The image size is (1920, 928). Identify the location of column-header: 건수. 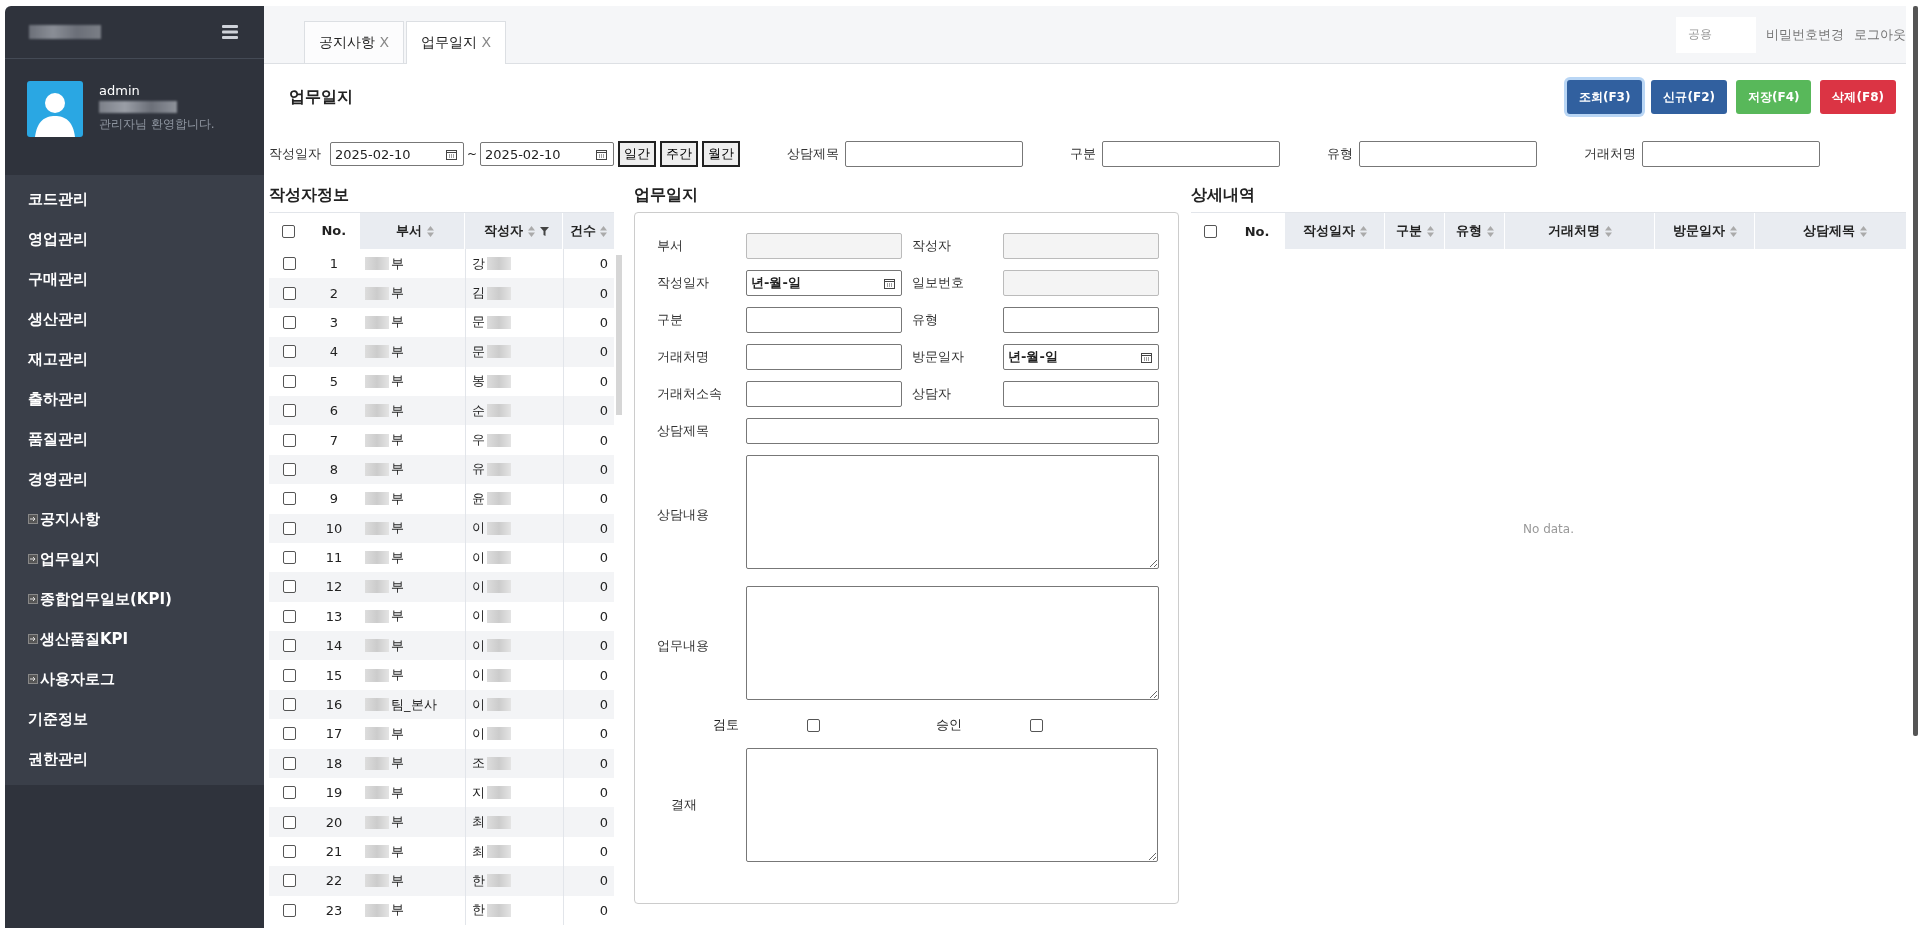
(588, 231).